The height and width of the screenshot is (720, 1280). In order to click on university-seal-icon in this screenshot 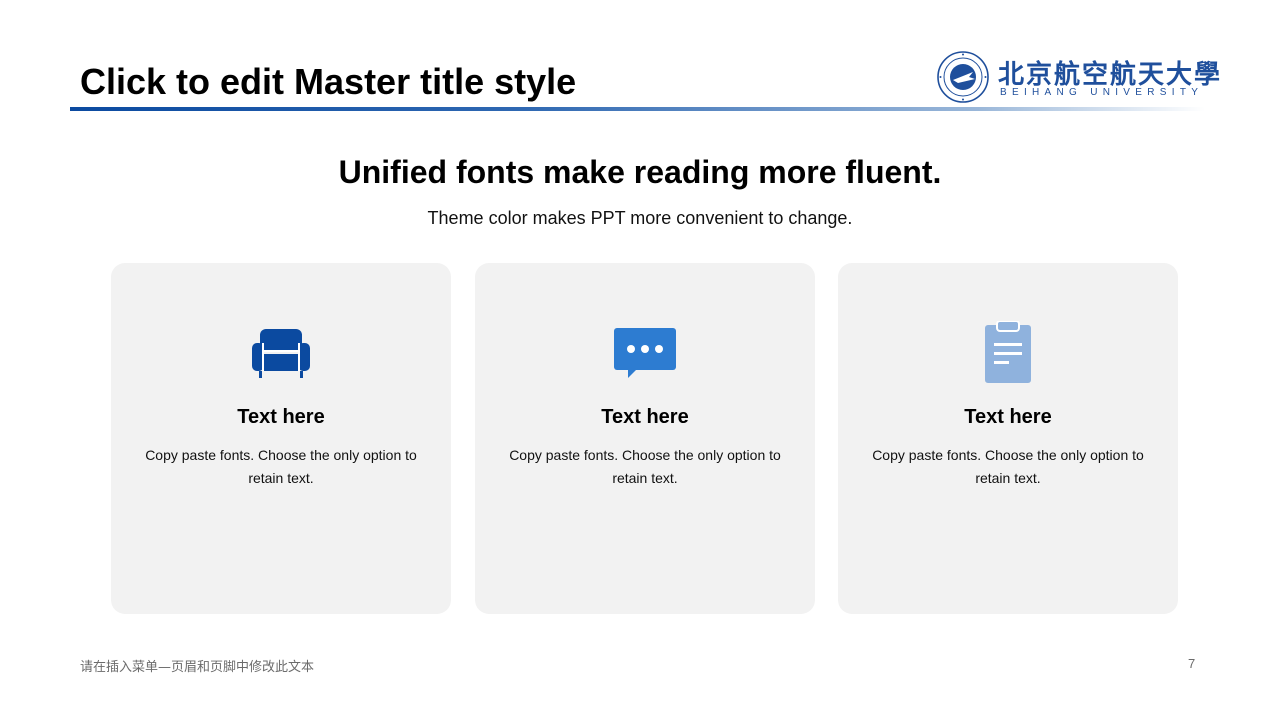, I will do `click(963, 77)`.